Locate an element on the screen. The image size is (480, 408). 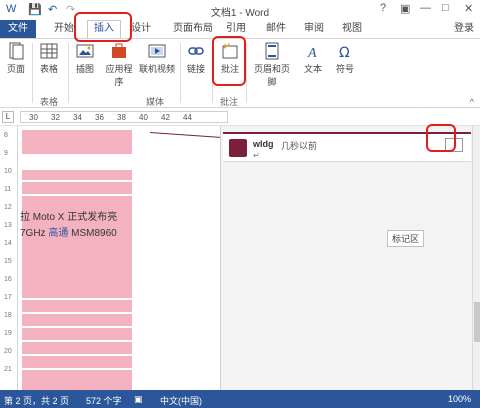
tab-mailings: 邮件 is located at coordinates (276, 29).